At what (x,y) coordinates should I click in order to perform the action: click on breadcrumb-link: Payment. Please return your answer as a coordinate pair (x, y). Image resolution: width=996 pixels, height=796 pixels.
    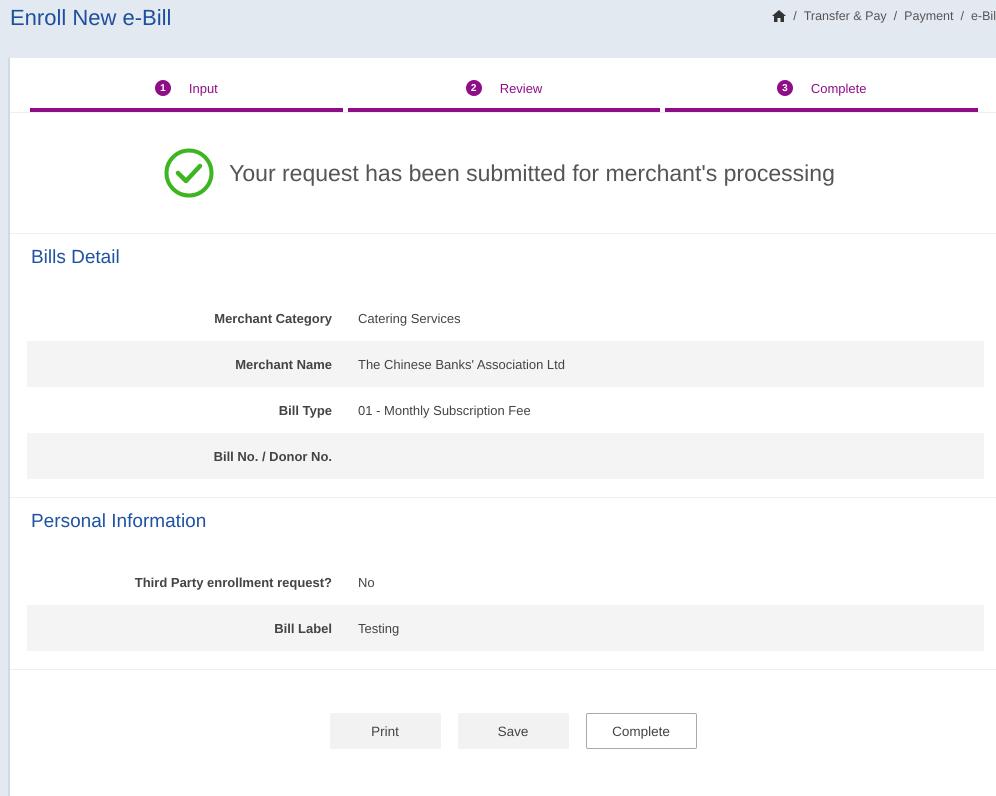
    Looking at the image, I should click on (929, 16).